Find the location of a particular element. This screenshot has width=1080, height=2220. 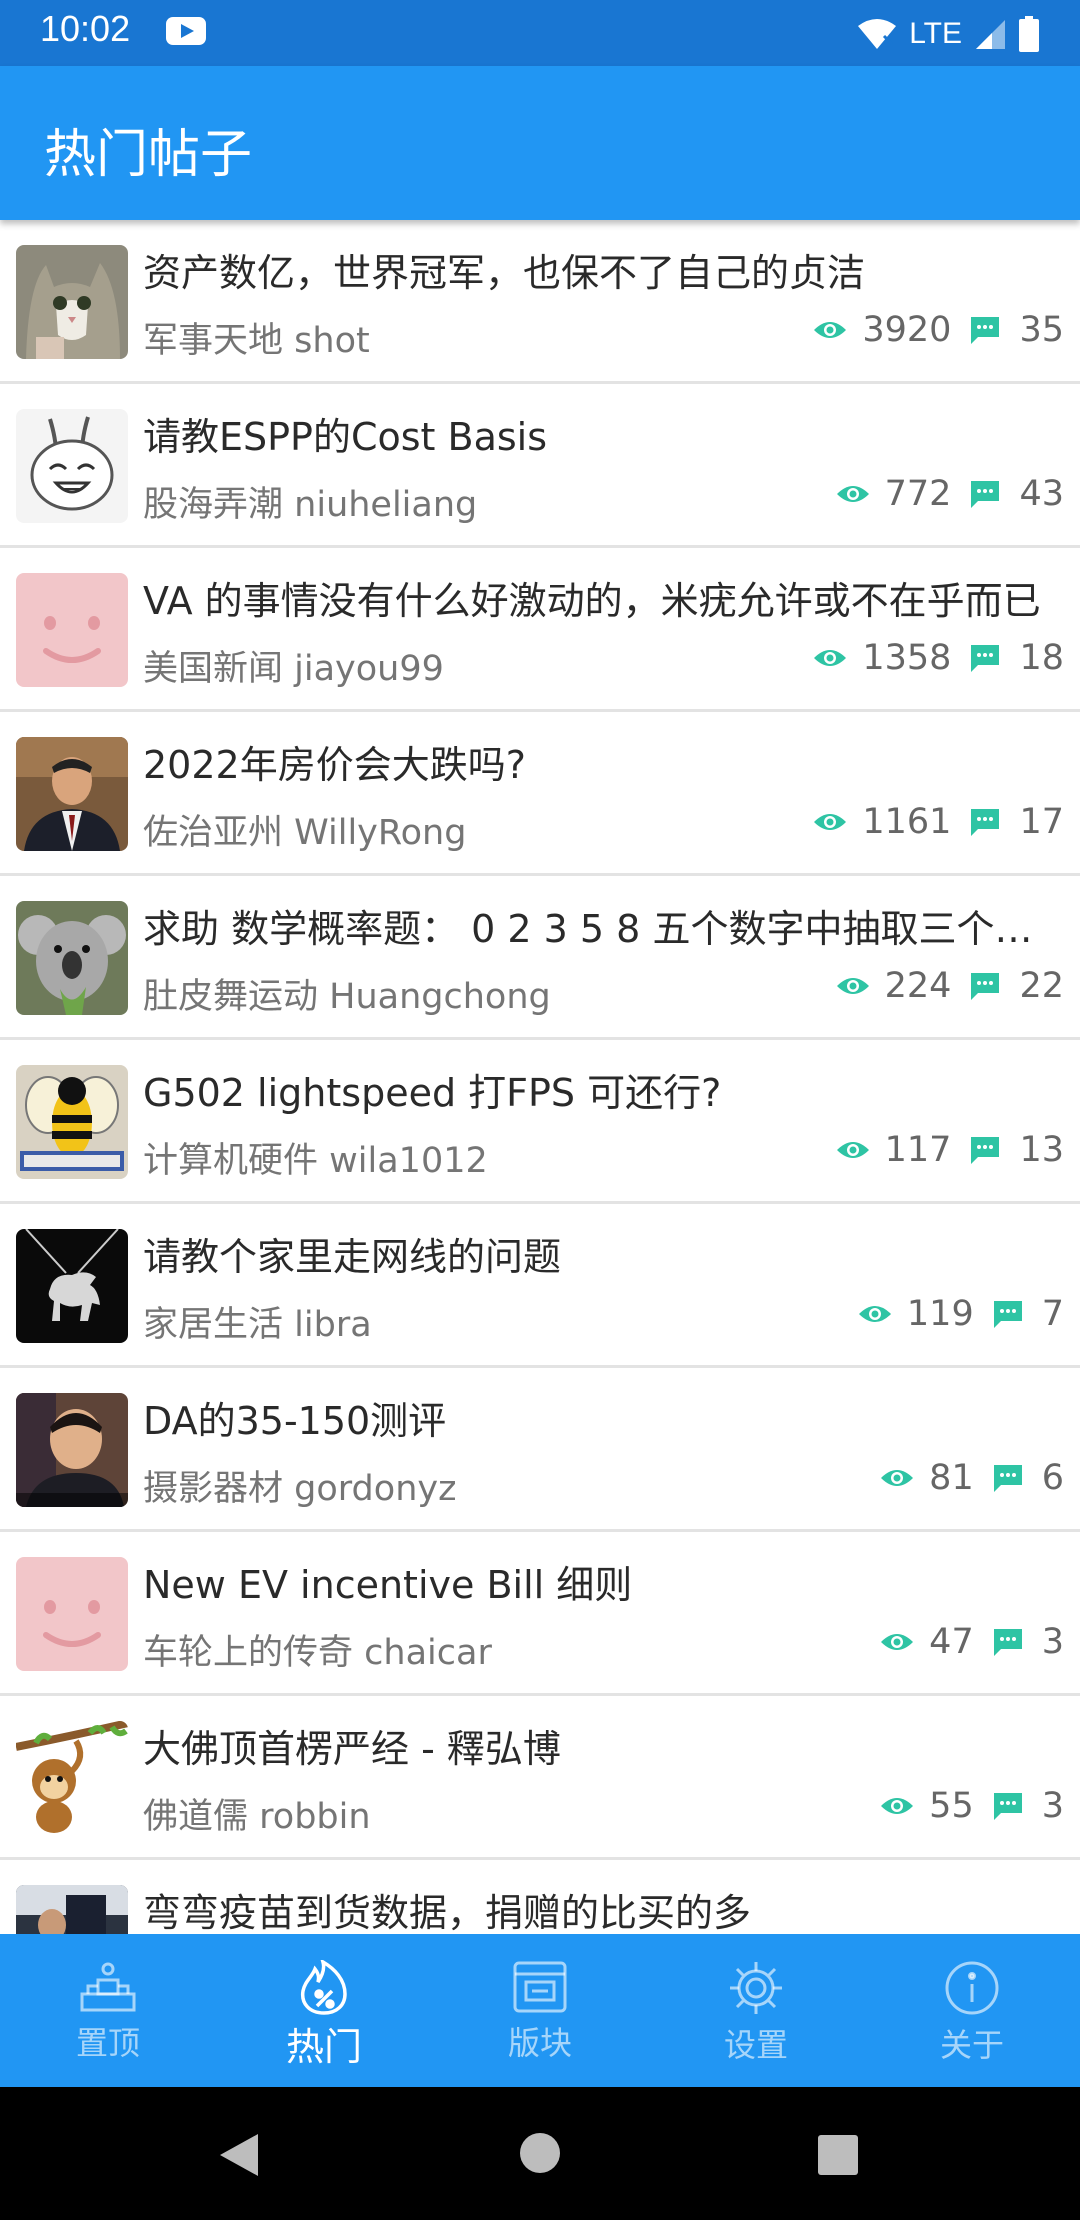

post-row: 资产数亿，世界冠军，也保不了自己的贞洁 军事天地 shot 3920 35 is located at coordinates (540, 302).